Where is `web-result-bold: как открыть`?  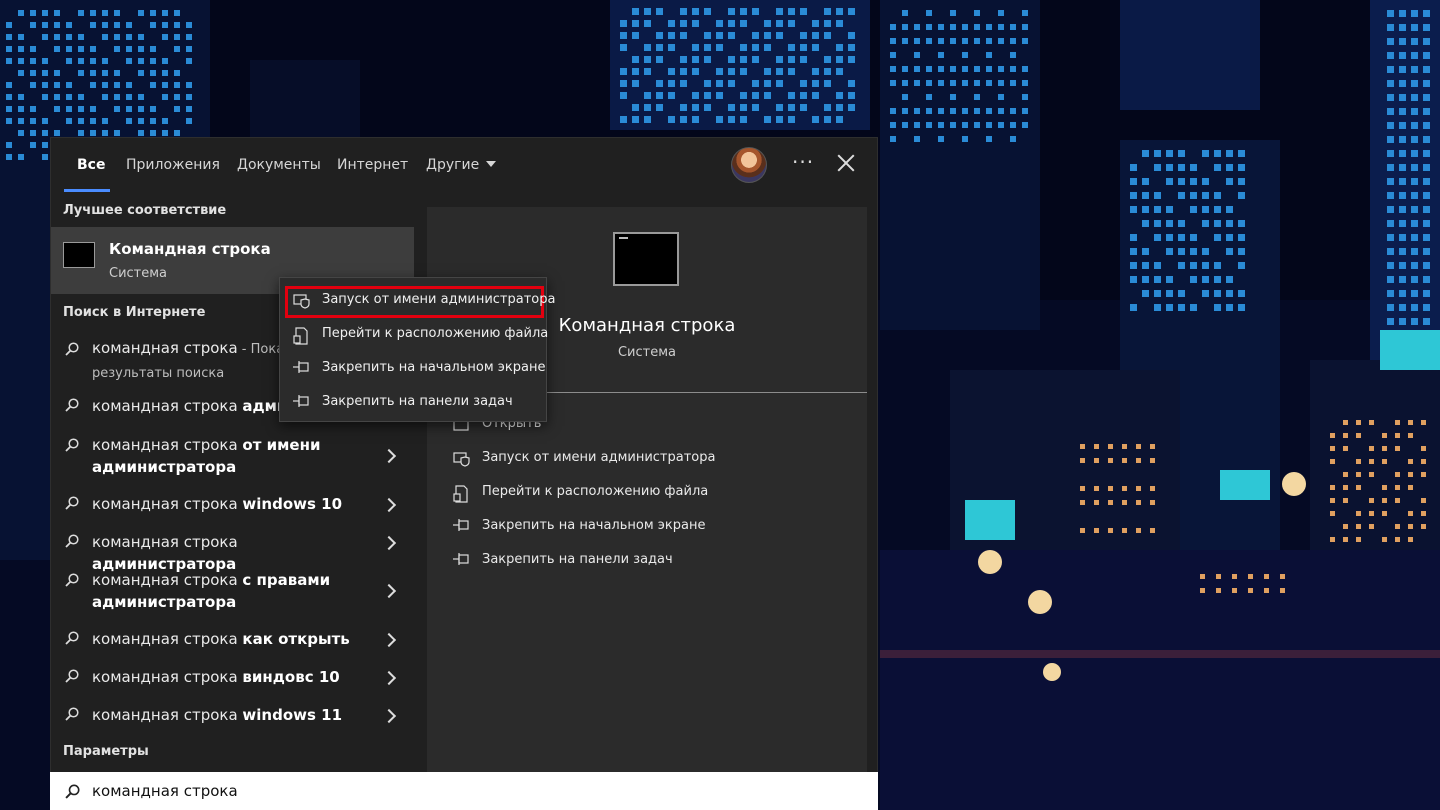 web-result-bold: как открыть is located at coordinates (296, 639).